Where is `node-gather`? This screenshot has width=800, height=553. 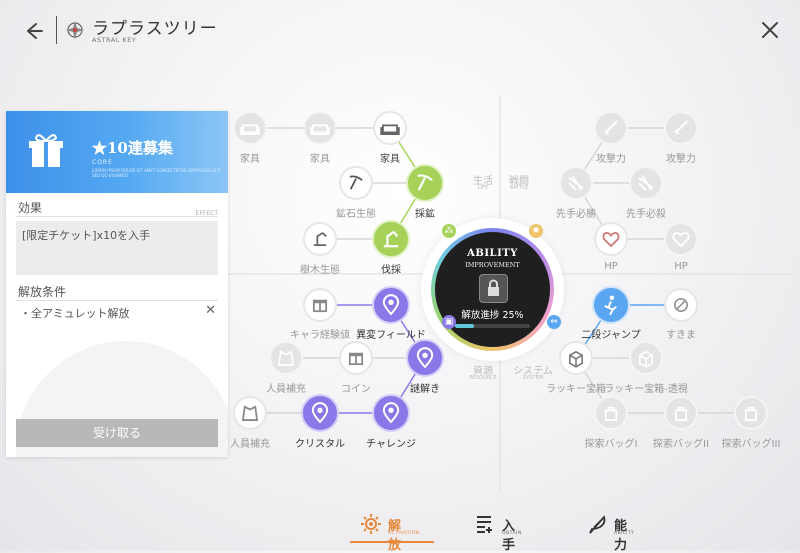 node-gather is located at coordinates (425, 183).